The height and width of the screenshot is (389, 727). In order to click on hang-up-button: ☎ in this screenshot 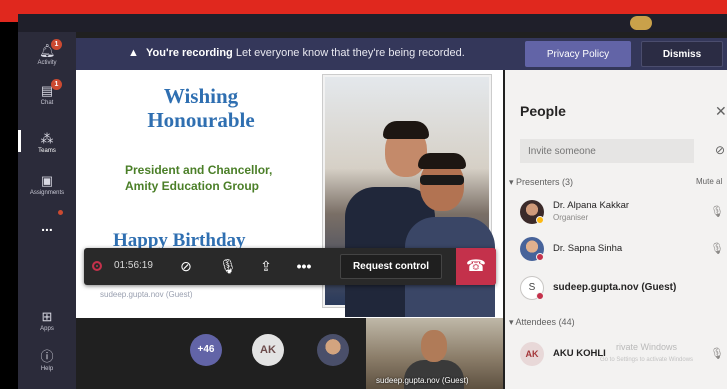, I will do `click(476, 266)`.